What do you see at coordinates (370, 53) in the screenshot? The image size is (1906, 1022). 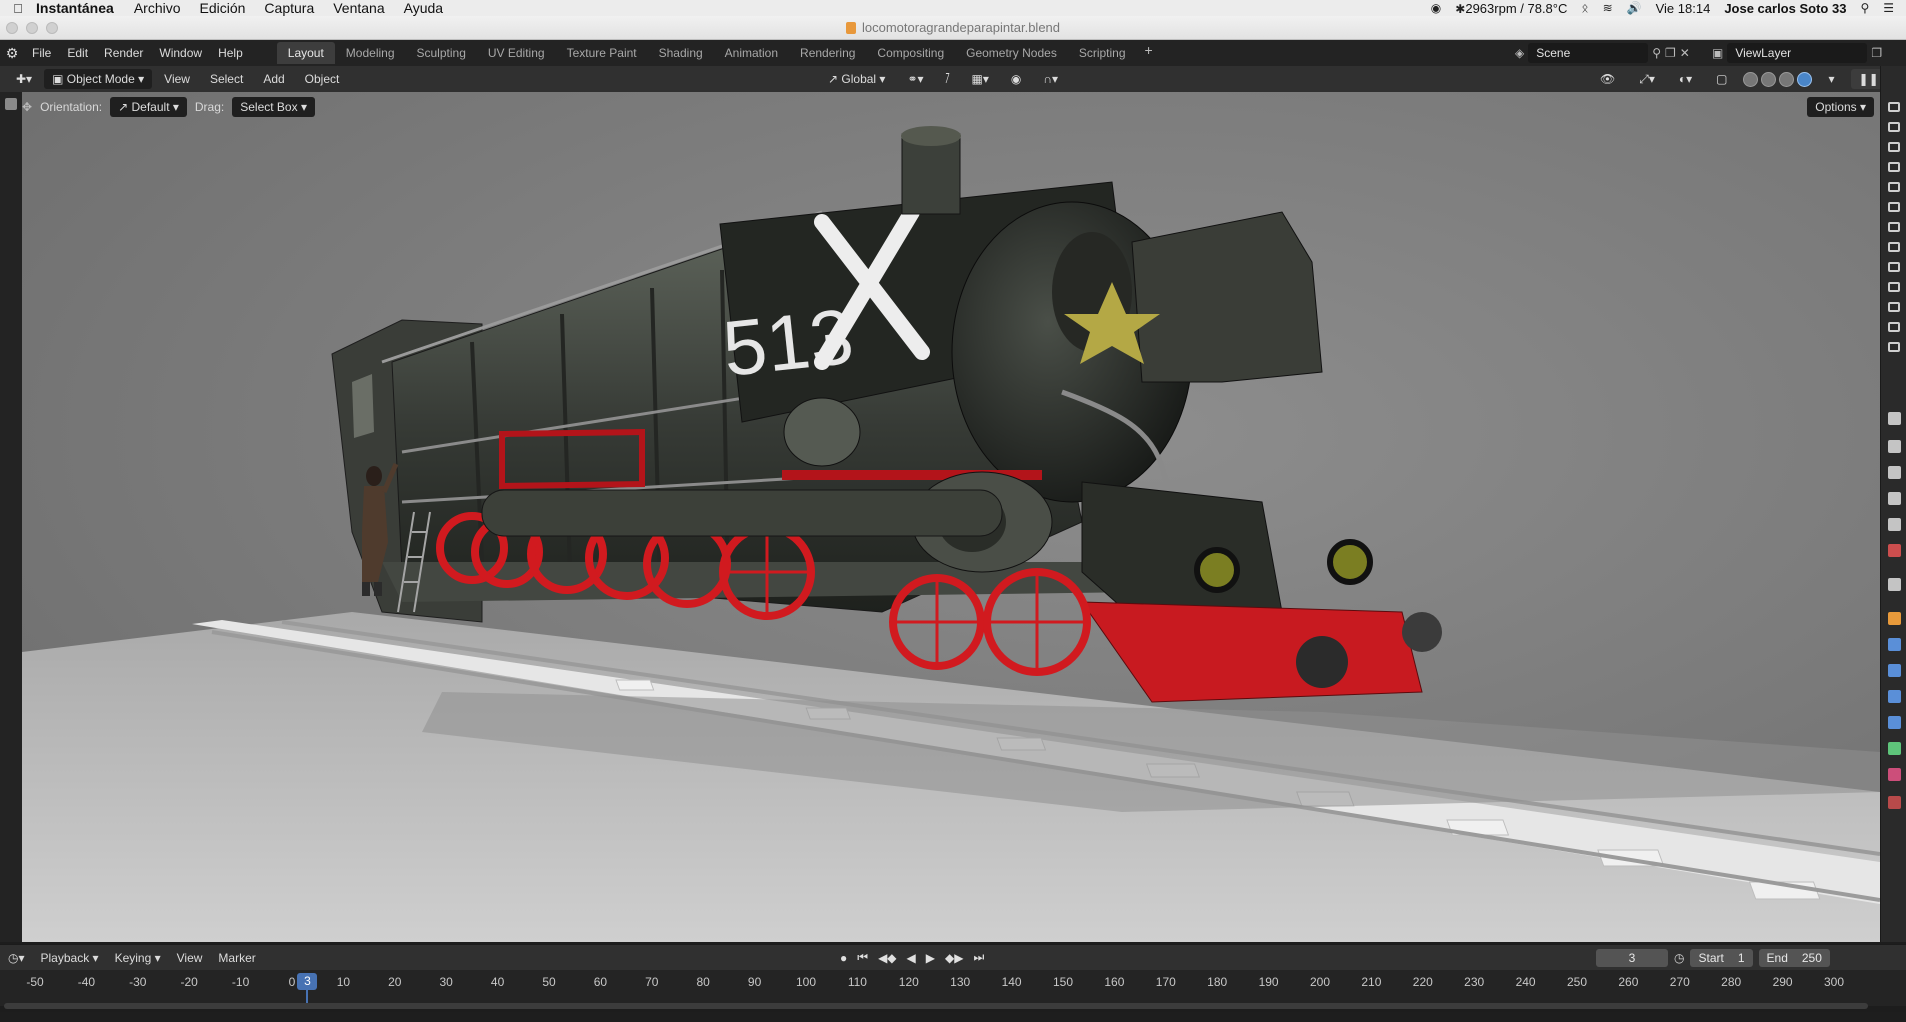 I see `tab-modeling: Modeling` at bounding box center [370, 53].